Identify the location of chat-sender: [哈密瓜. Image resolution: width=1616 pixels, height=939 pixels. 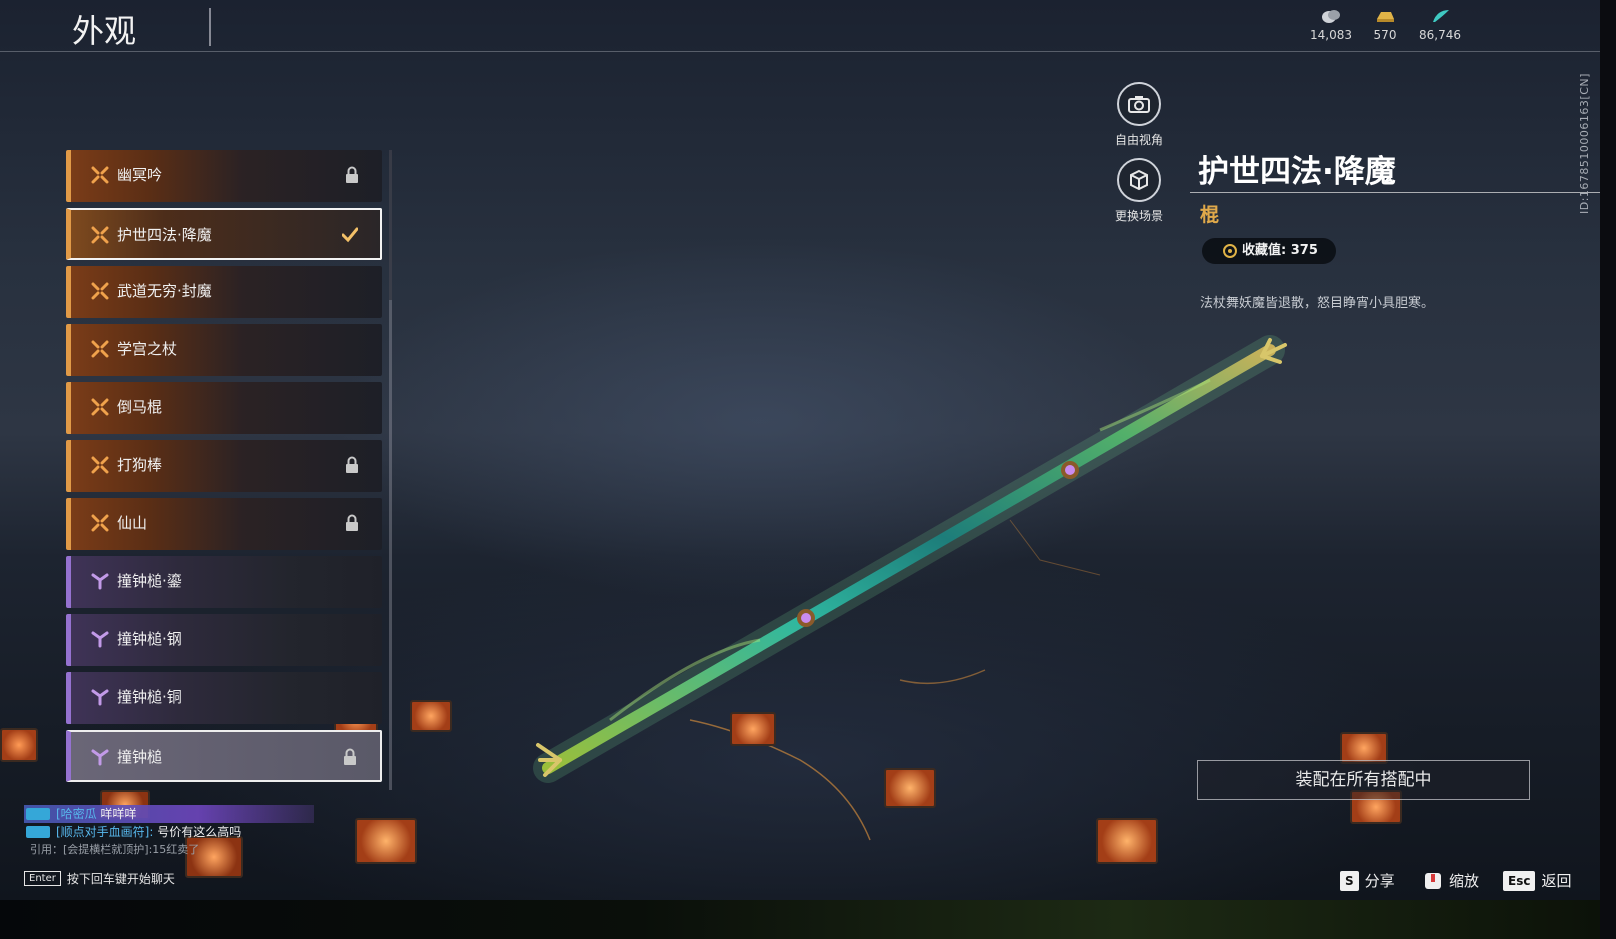
(76, 814).